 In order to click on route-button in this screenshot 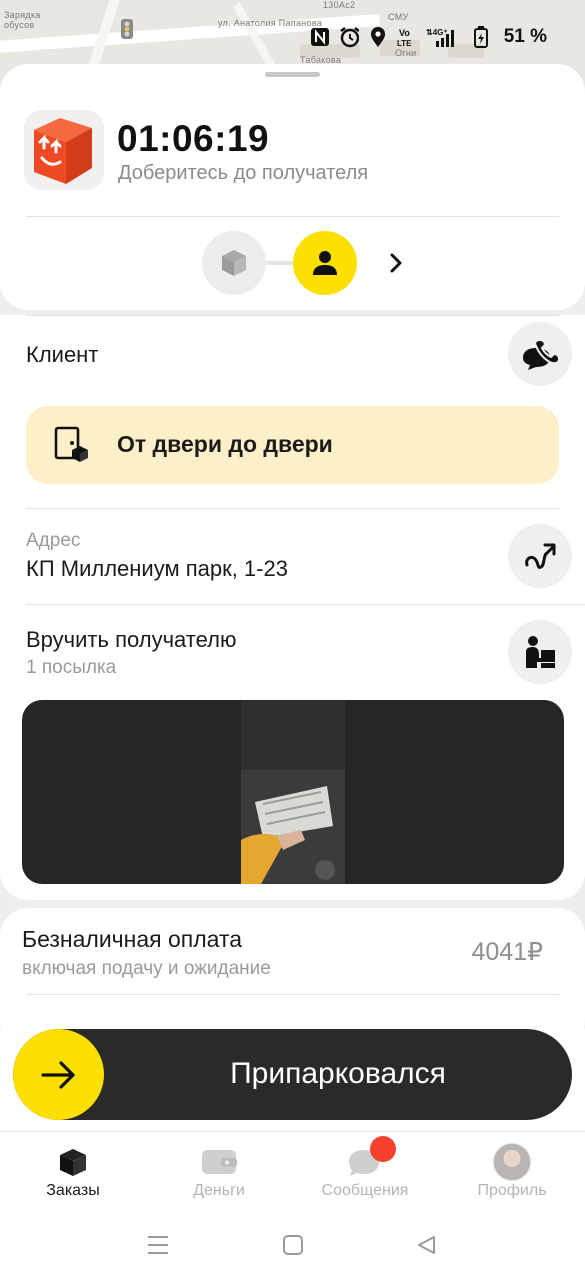, I will do `click(540, 556)`.